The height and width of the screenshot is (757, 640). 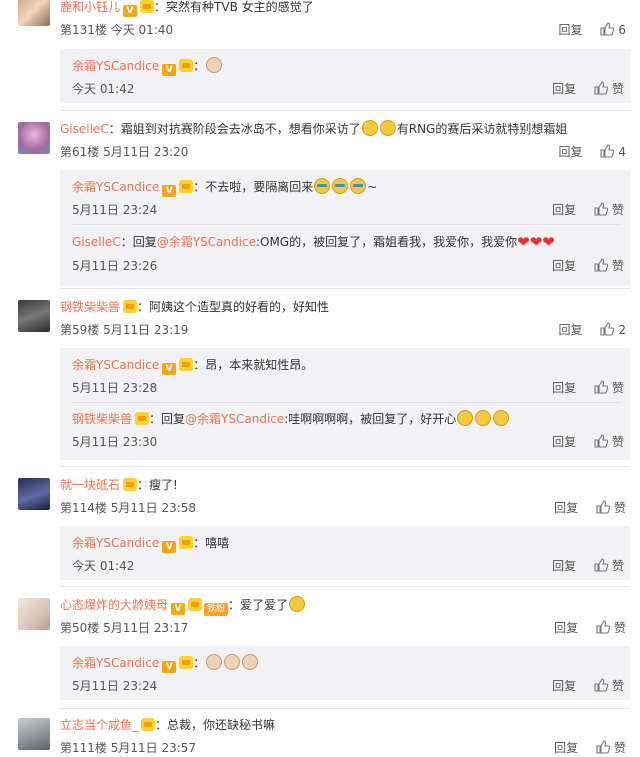 I want to click on like-button: 2, so click(x=613, y=330).